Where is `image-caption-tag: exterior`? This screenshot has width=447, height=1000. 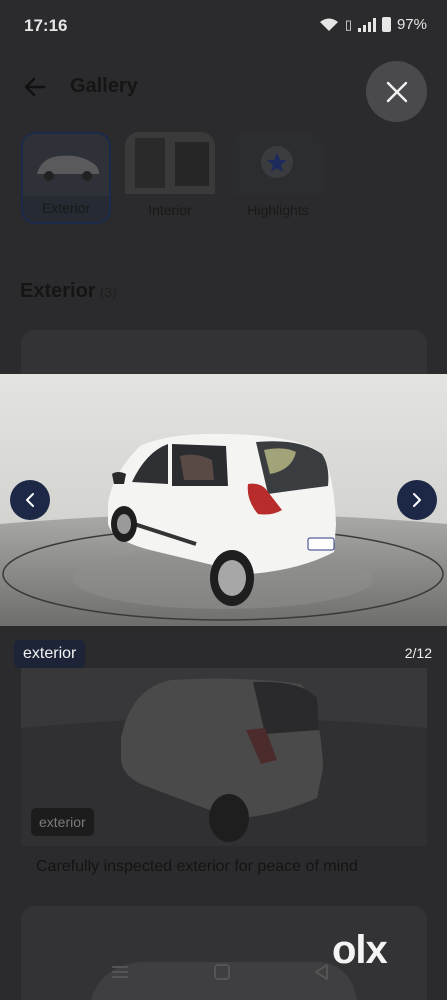
image-caption-tag: exterior is located at coordinates (50, 654).